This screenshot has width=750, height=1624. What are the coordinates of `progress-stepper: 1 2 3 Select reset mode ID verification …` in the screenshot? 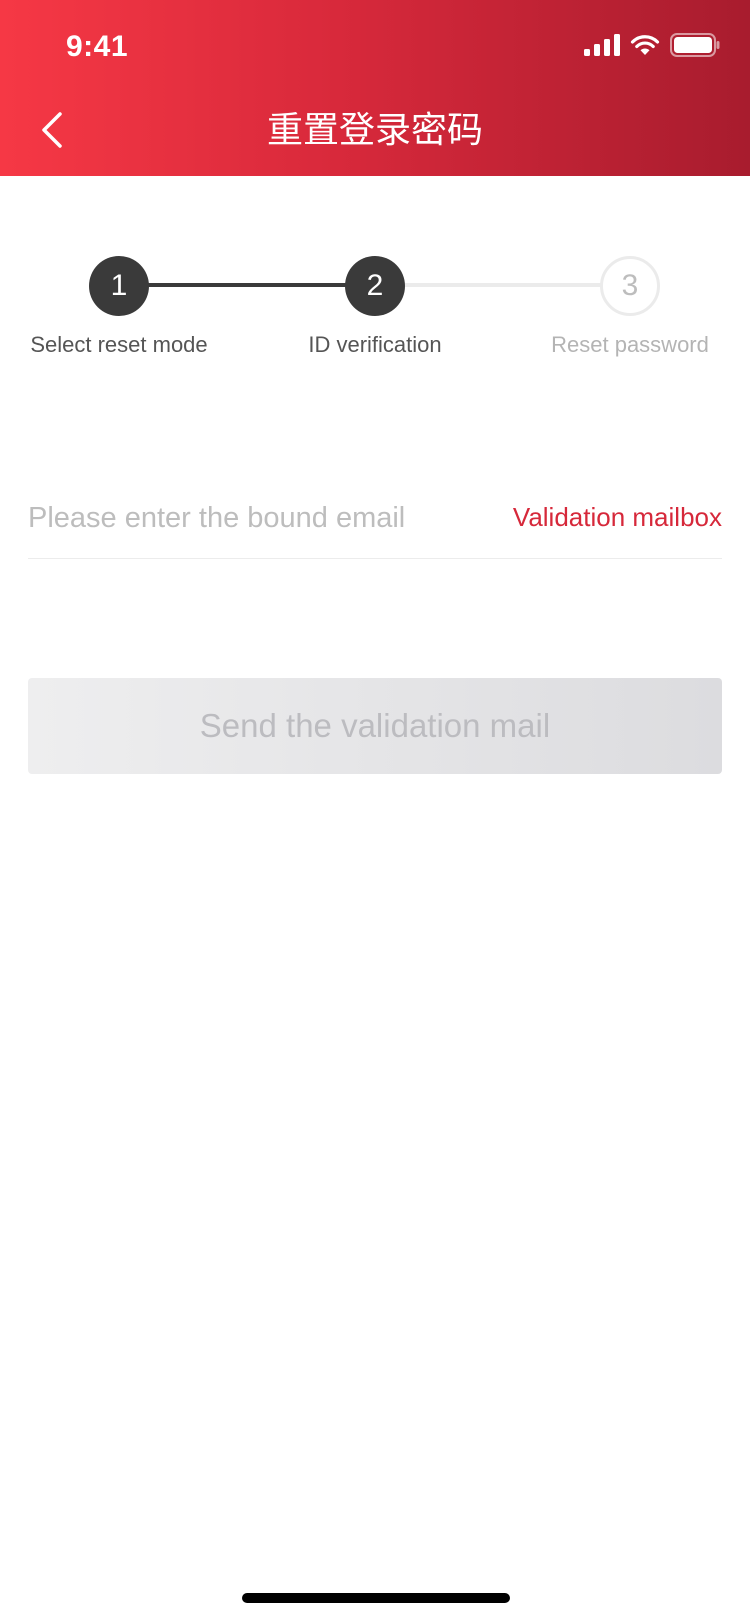 It's located at (375, 312).